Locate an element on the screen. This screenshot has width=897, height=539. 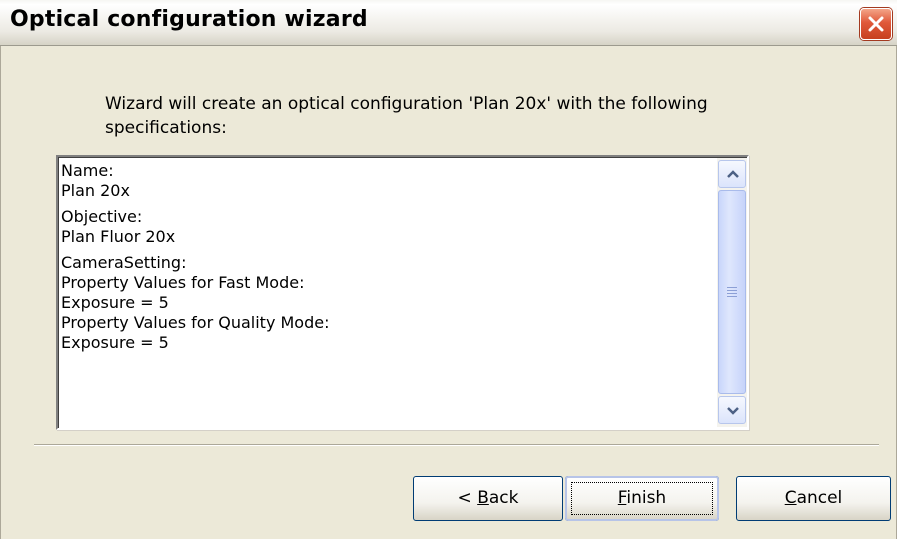
spec-line: Property Values for Quality Mode: is located at coordinates (195, 322).